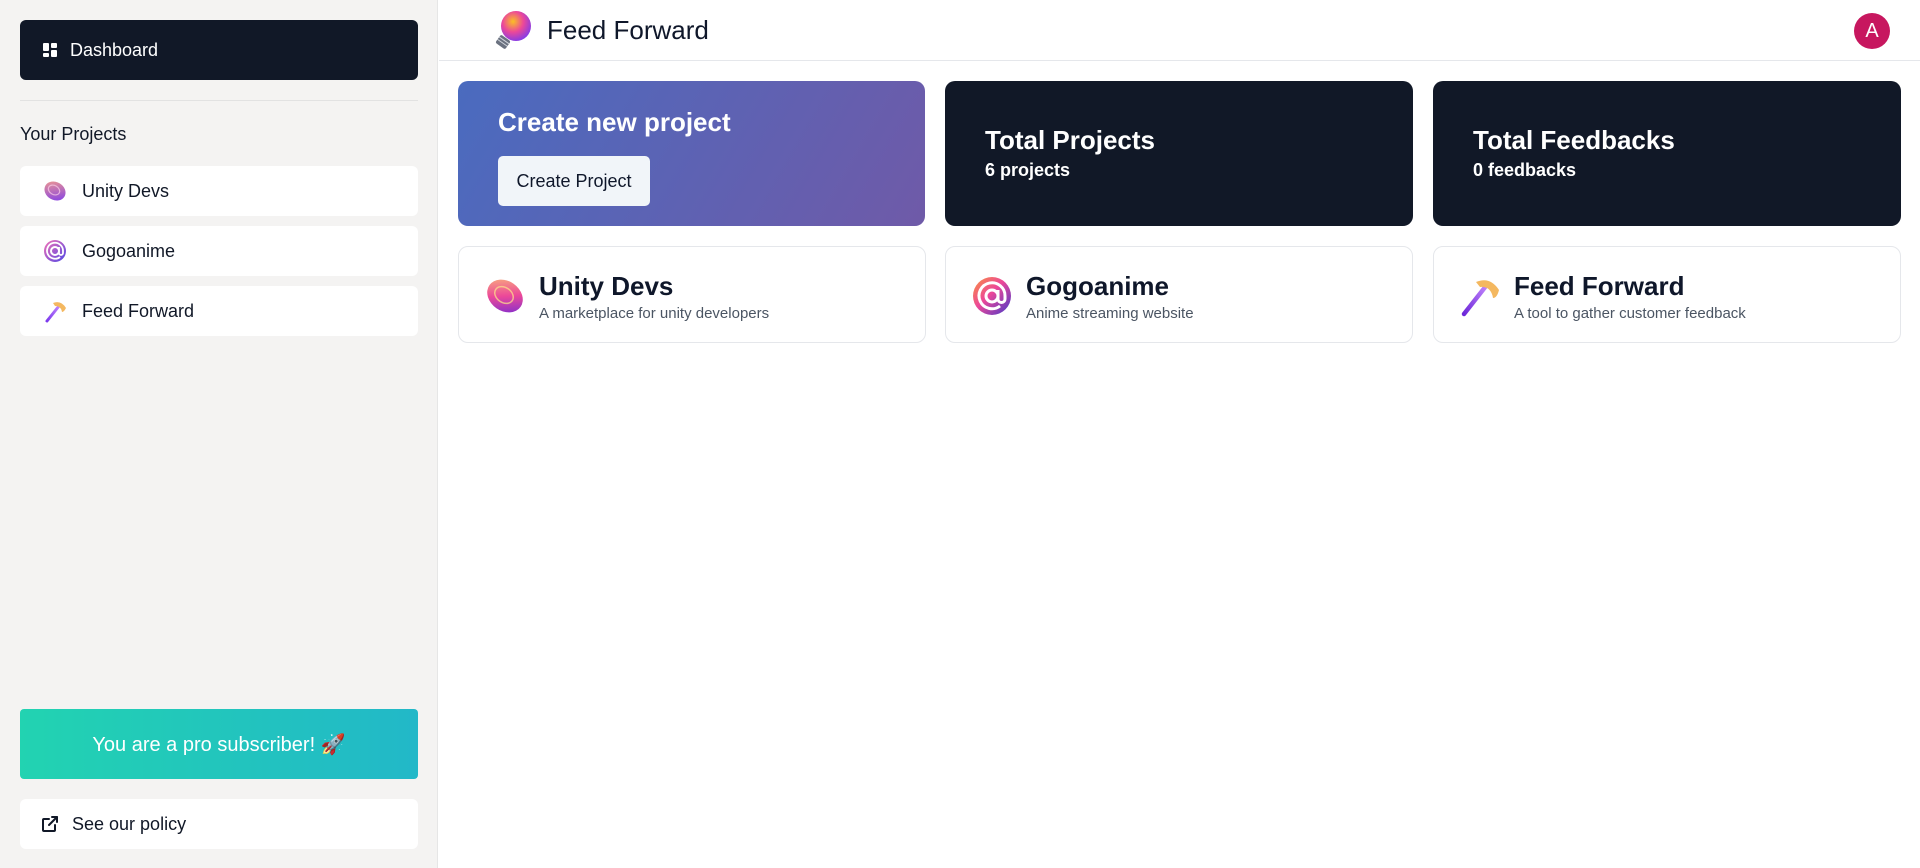  Describe the element at coordinates (219, 191) in the screenshot. I see `sidebar-item-unity-devs: Unity Devs` at that location.